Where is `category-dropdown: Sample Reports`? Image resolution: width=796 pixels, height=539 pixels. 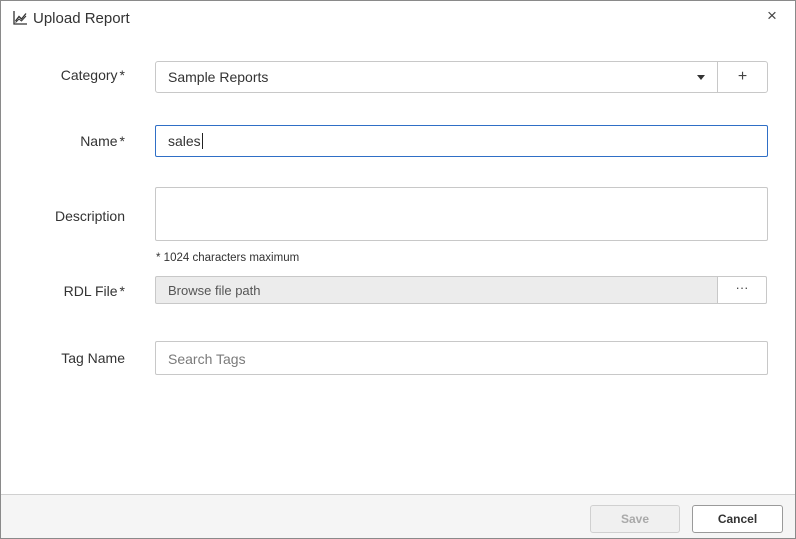
category-dropdown: Sample Reports is located at coordinates (436, 77).